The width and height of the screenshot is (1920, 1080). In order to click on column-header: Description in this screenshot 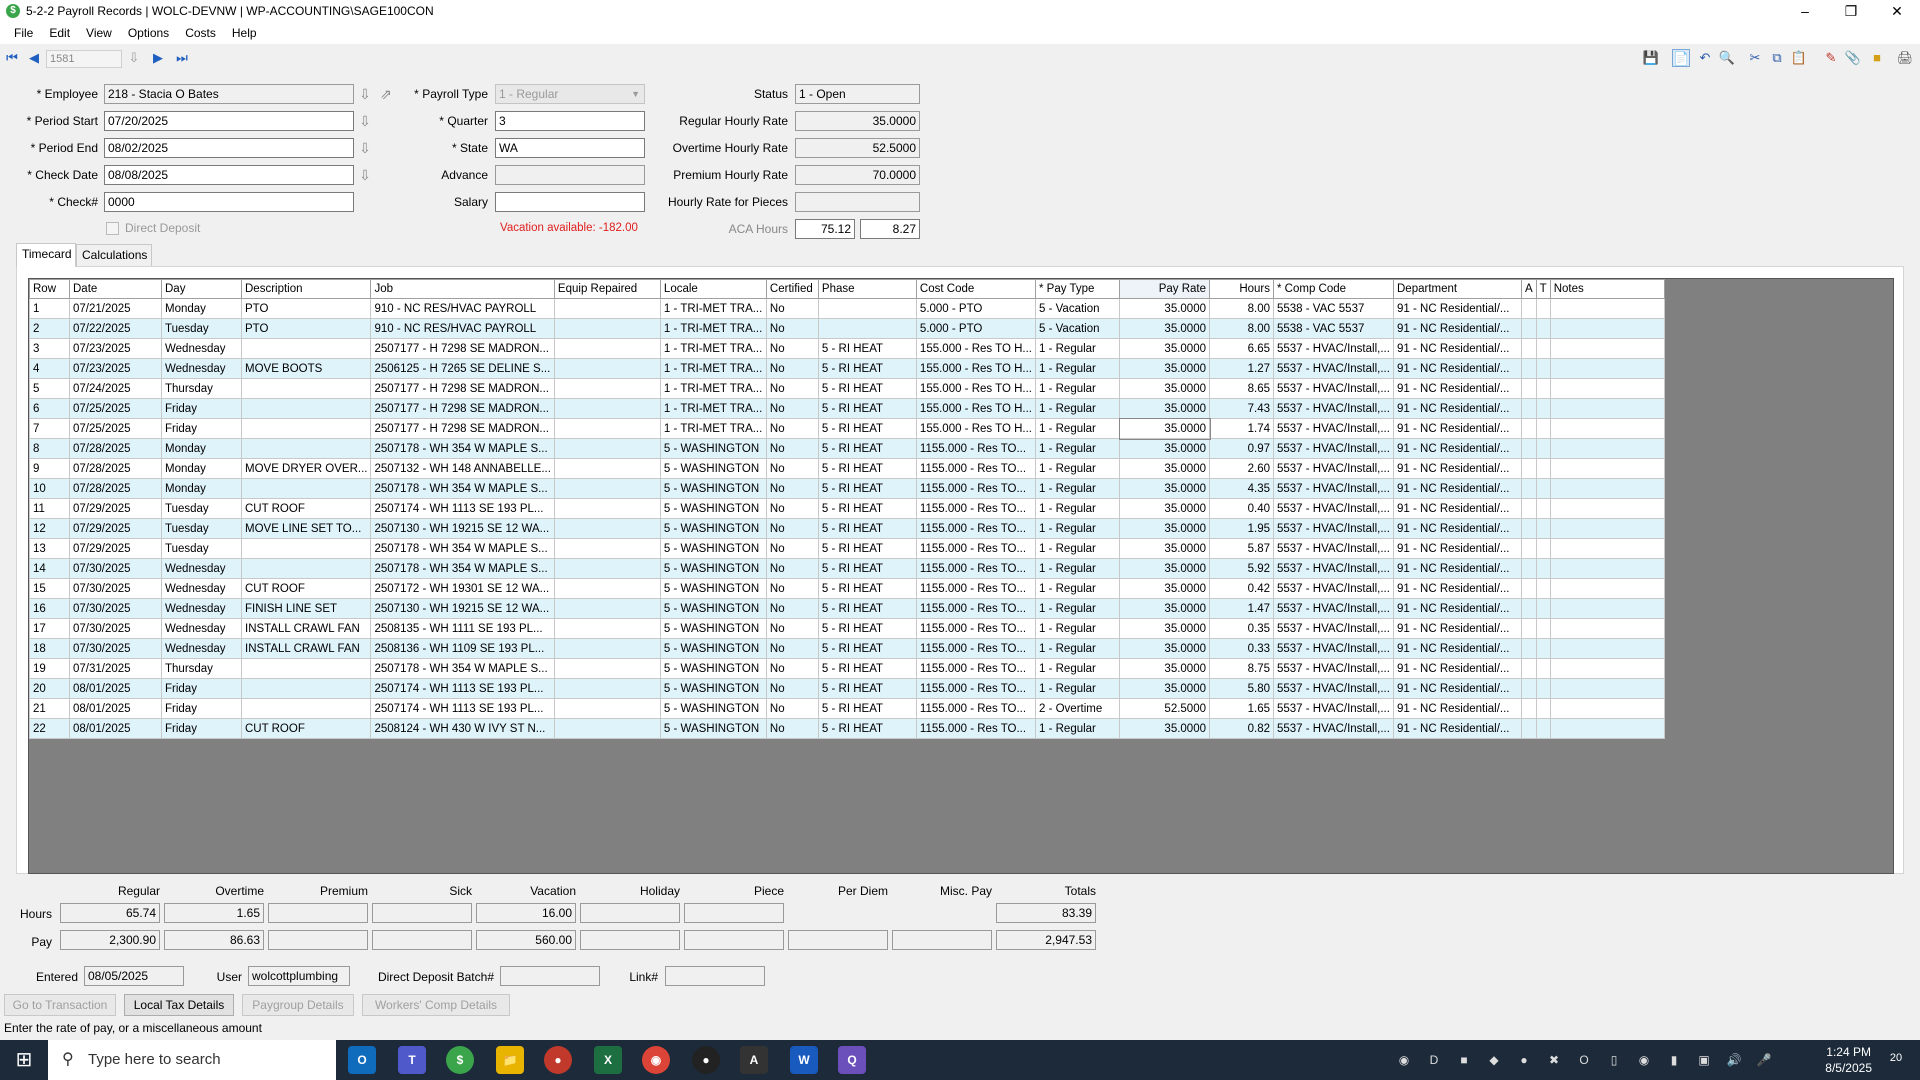, I will do `click(306, 289)`.